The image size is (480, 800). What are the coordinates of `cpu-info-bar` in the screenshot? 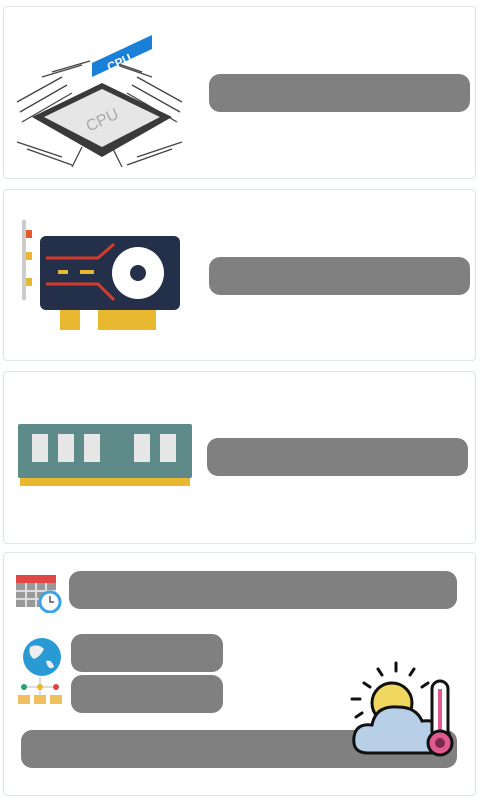 It's located at (339, 93).